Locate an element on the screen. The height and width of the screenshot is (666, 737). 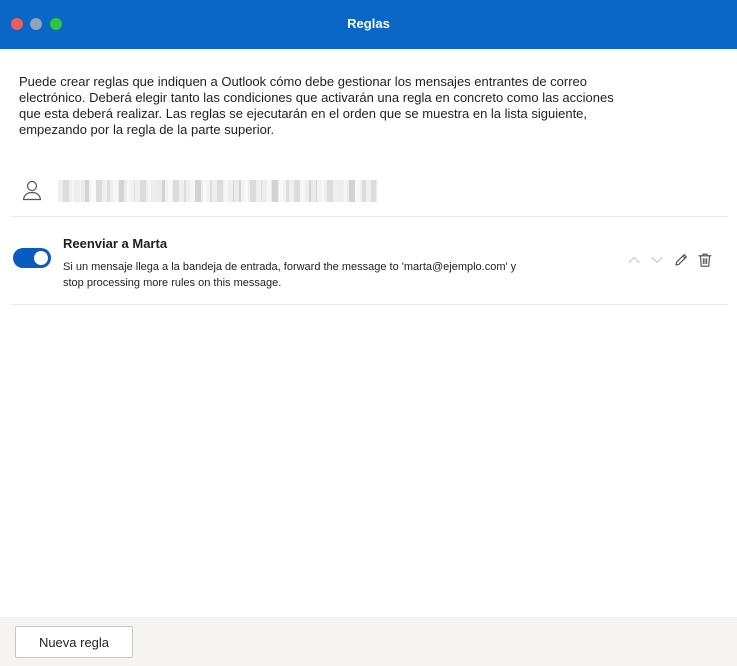
trash-icon is located at coordinates (705, 260).